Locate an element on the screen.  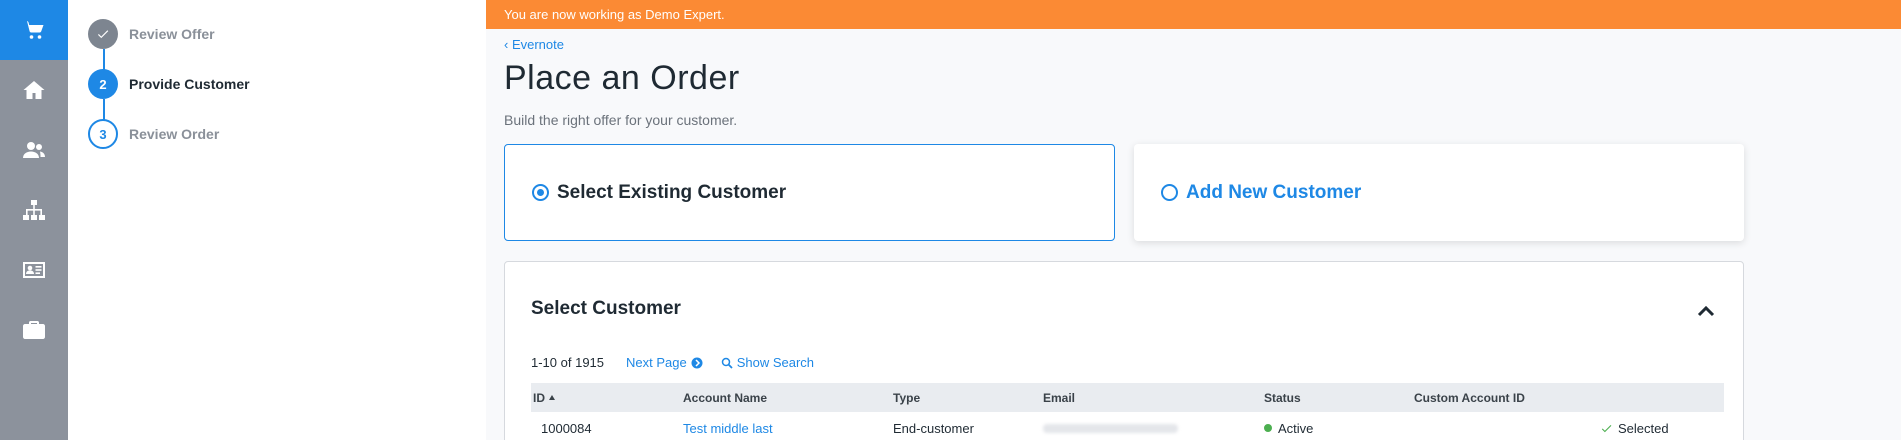
briefcase-icon is located at coordinates (34, 330).